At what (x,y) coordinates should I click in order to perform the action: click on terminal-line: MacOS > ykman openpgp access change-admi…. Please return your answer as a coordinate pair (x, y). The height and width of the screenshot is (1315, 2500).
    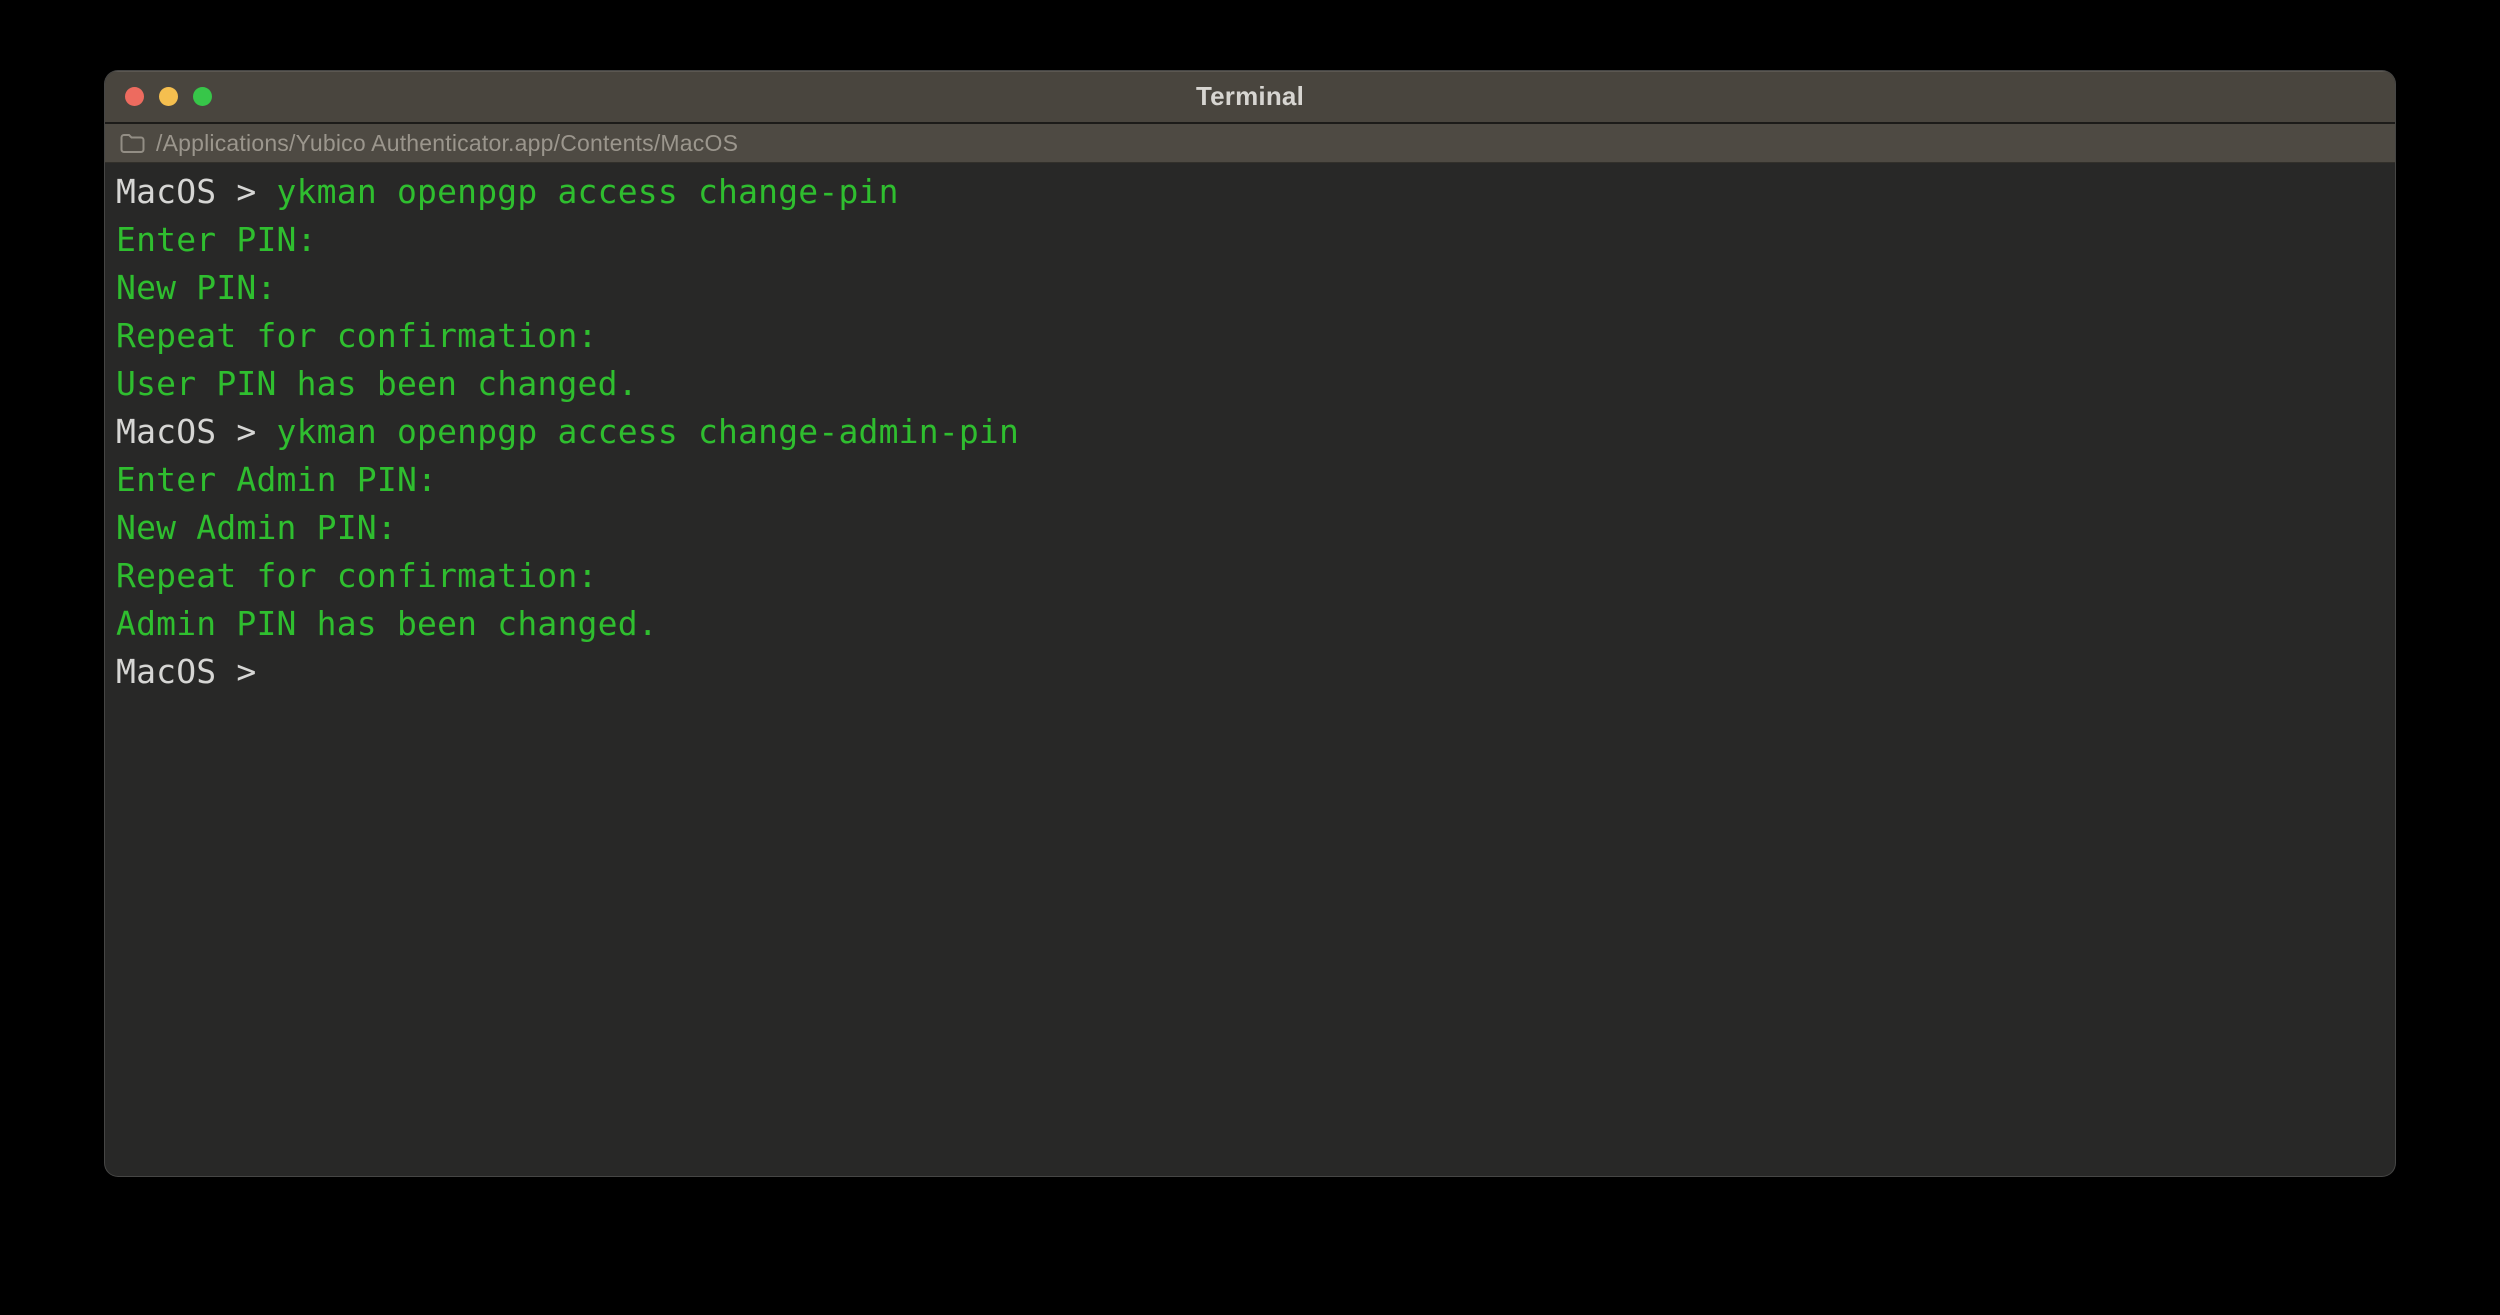
    Looking at the image, I should click on (1249, 432).